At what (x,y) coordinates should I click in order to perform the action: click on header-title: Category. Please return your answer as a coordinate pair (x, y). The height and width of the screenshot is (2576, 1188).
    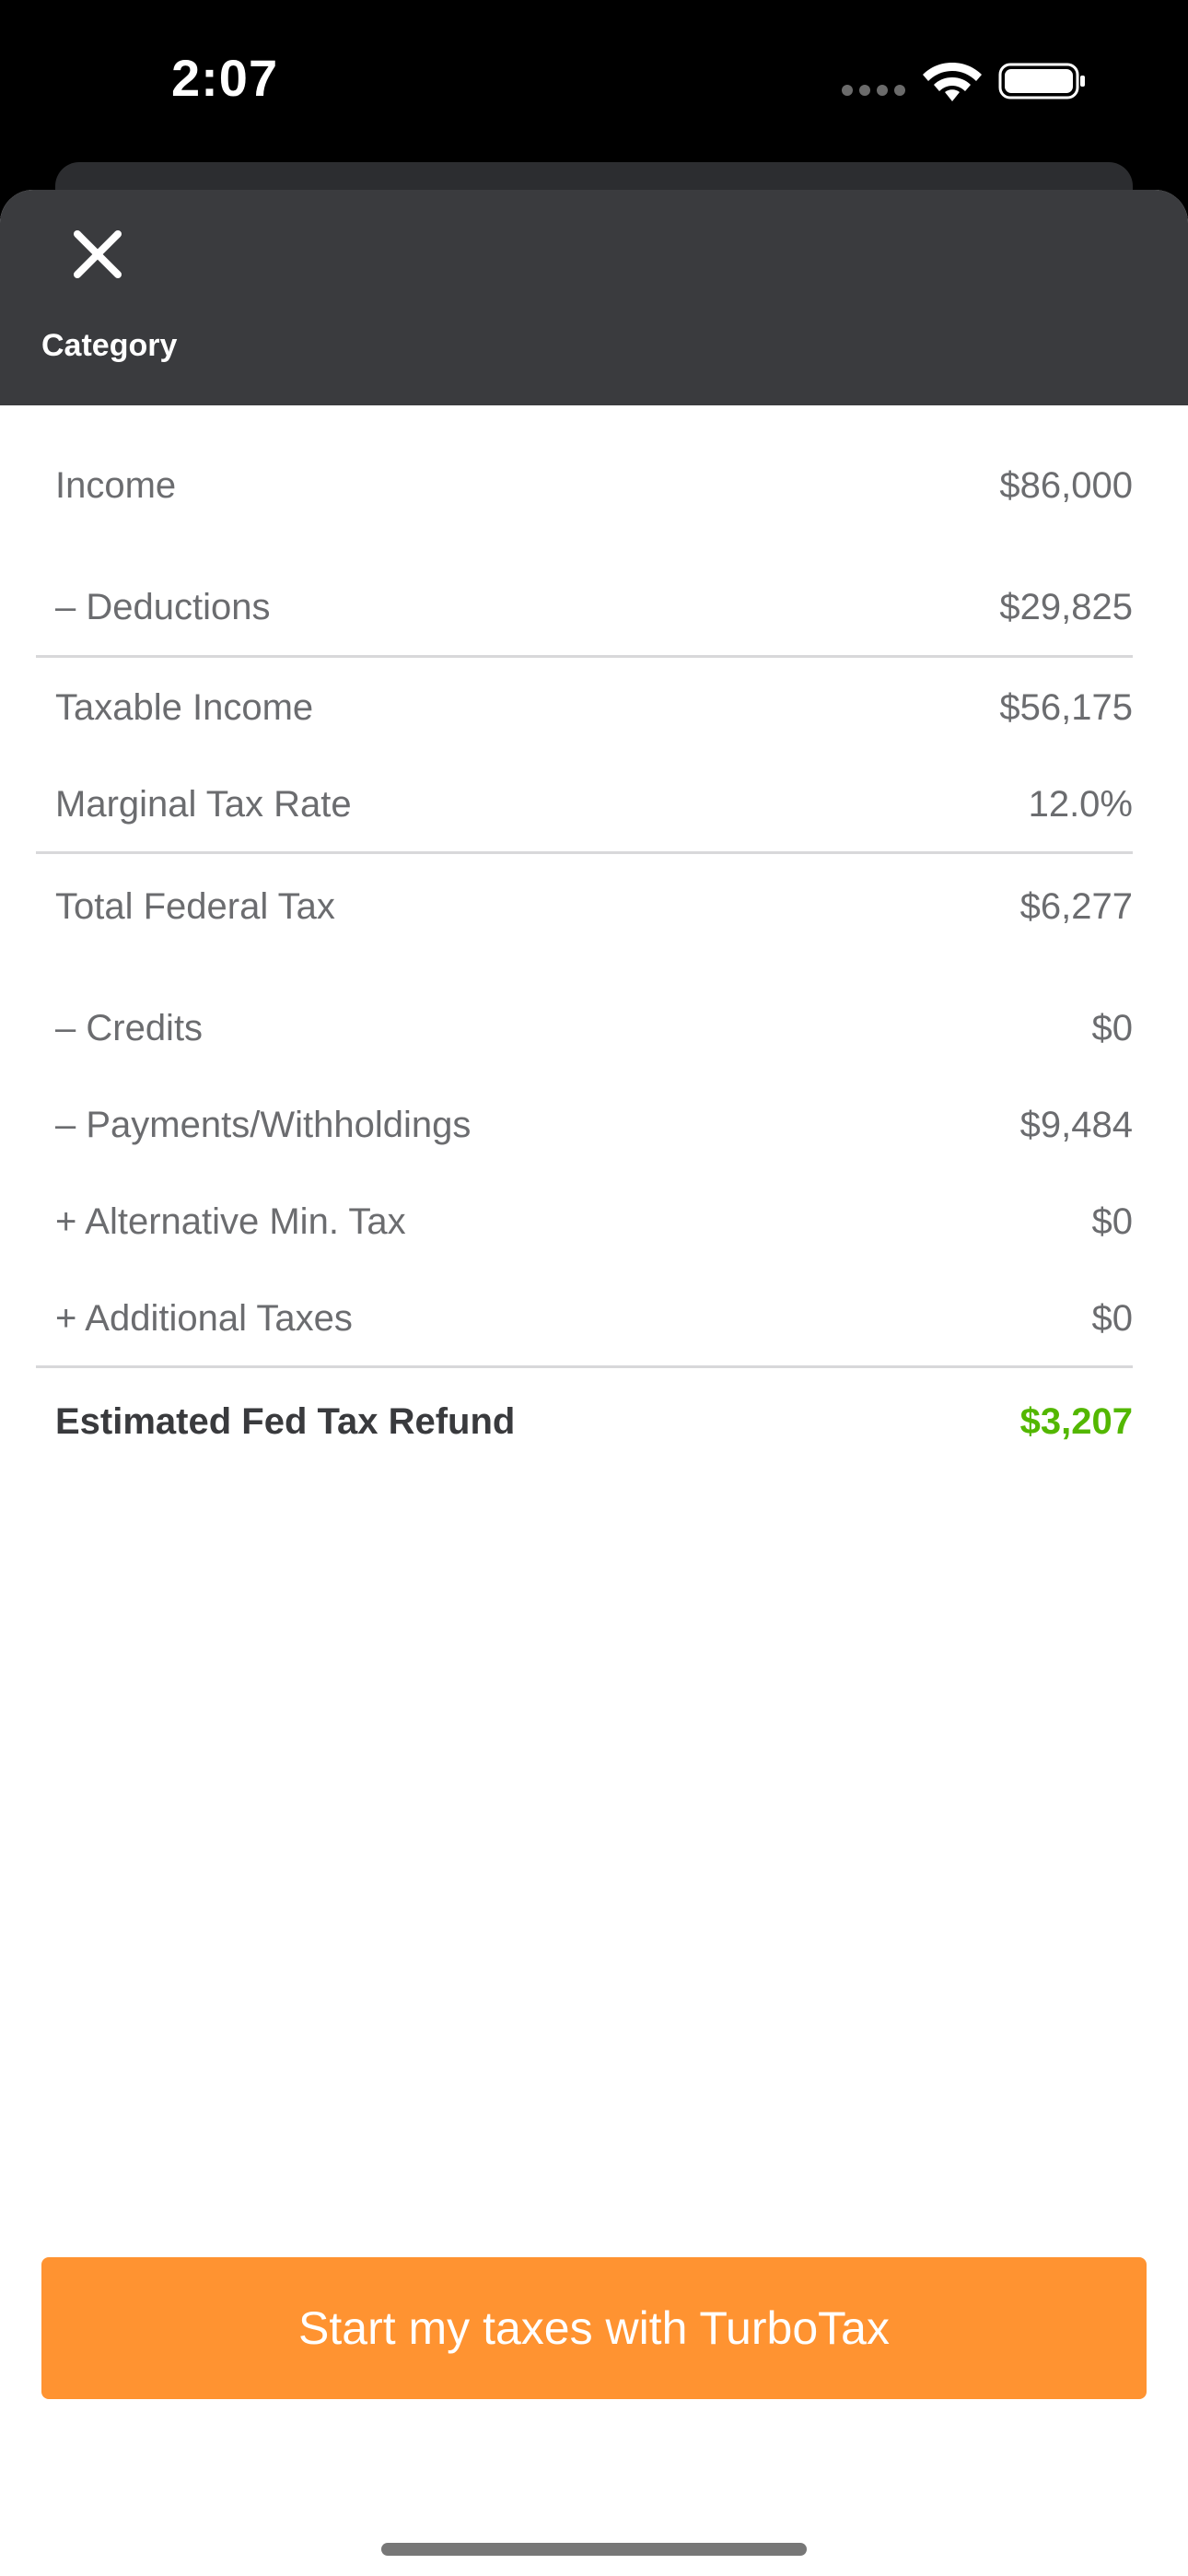
    Looking at the image, I should click on (109, 345).